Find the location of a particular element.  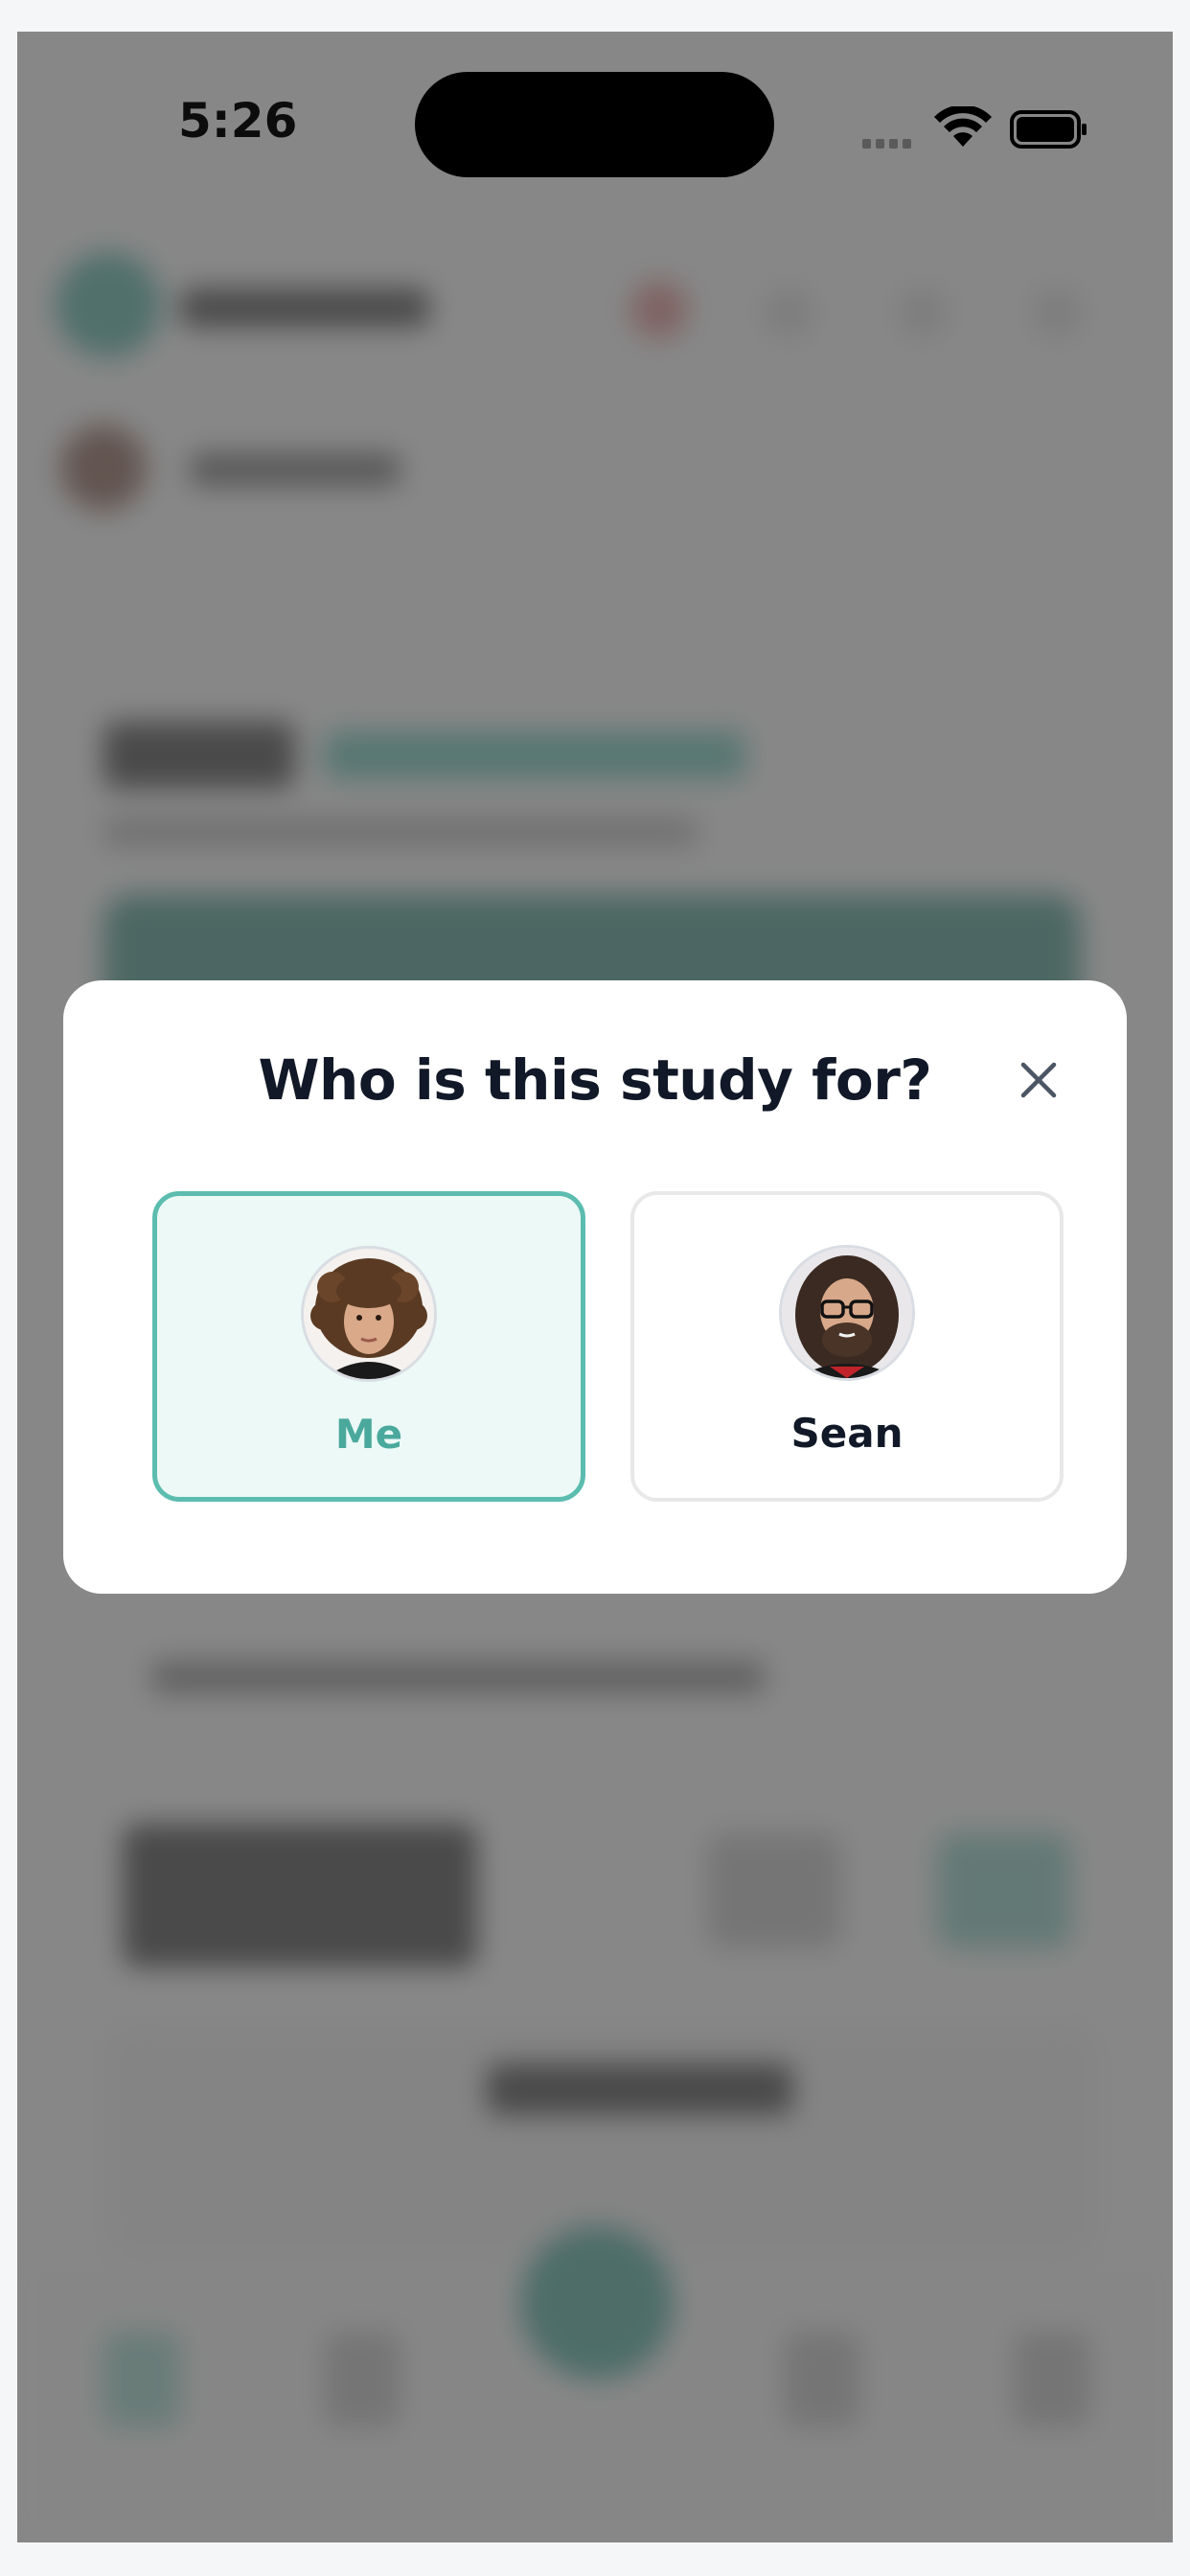

battery-icon is located at coordinates (1048, 129).